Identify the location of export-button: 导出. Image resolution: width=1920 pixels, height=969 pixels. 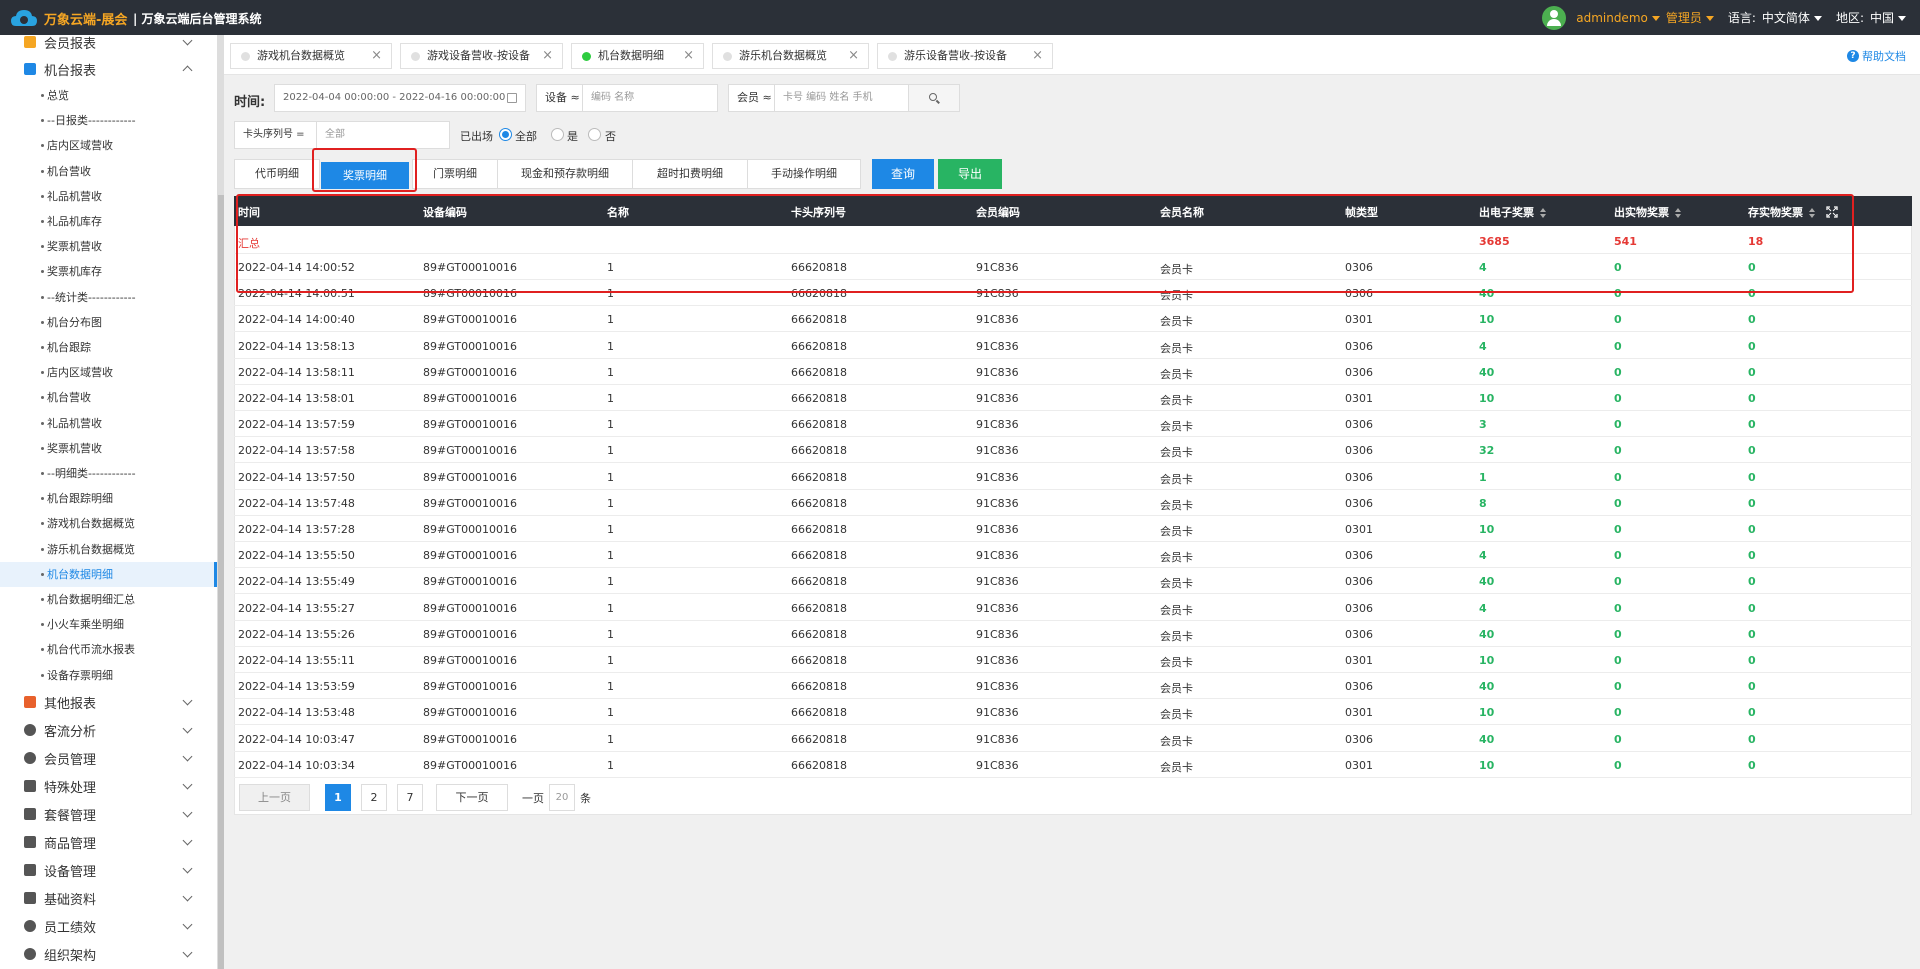
(970, 174).